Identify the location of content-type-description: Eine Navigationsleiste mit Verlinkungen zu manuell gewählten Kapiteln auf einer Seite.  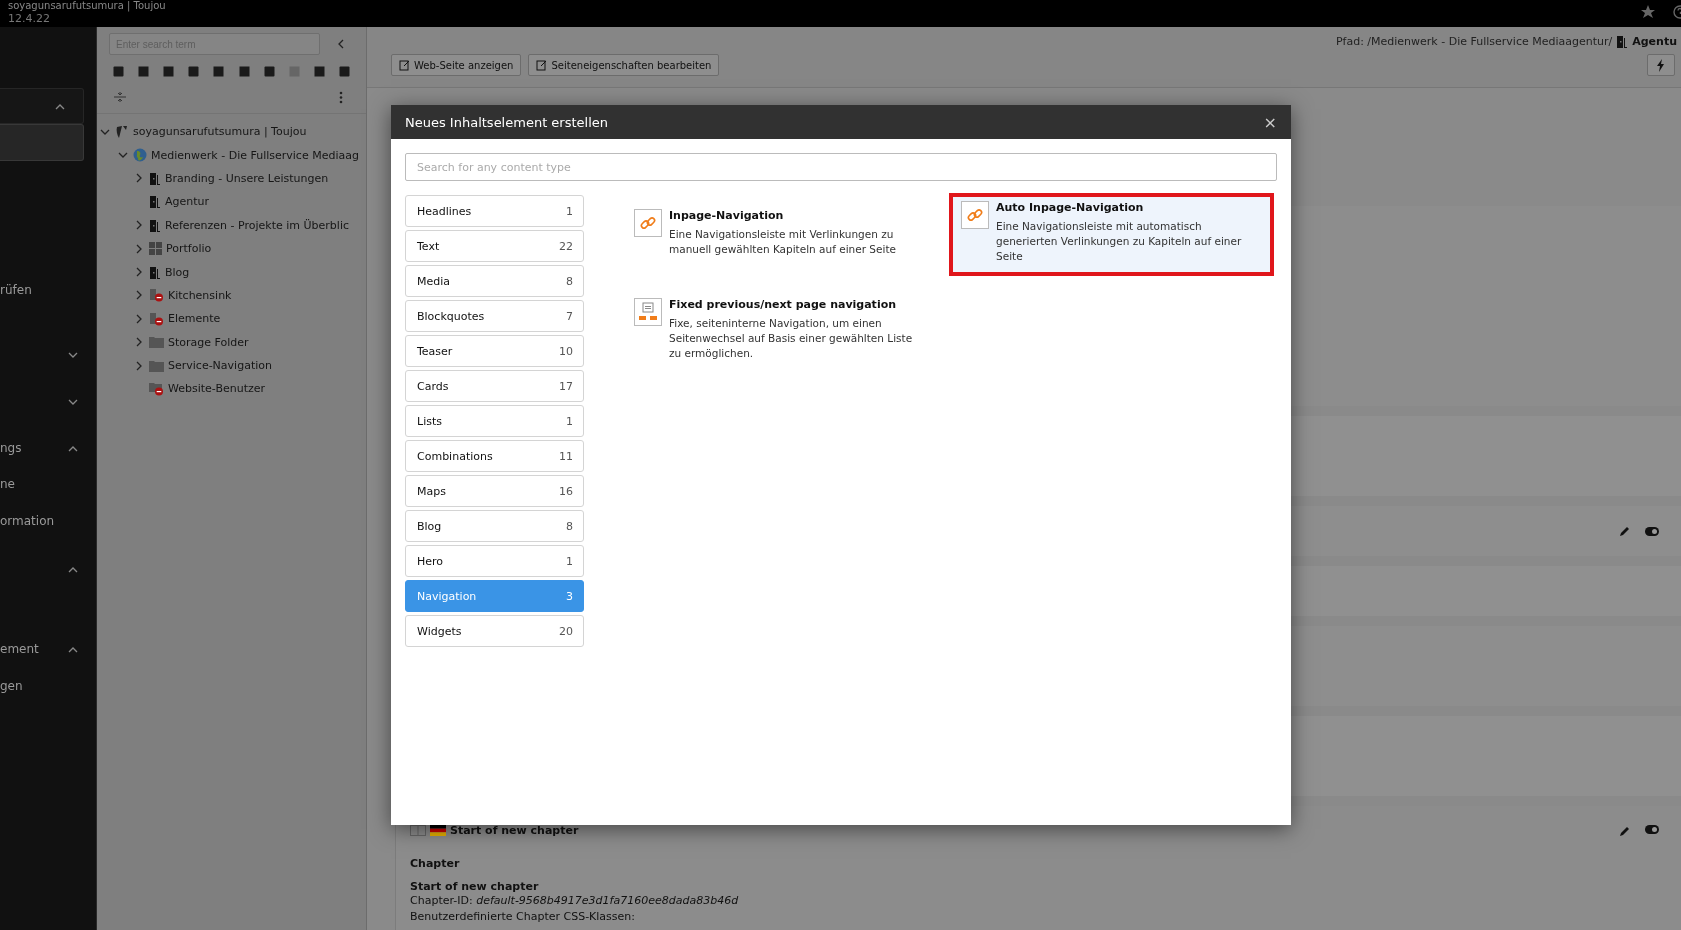
(783, 242).